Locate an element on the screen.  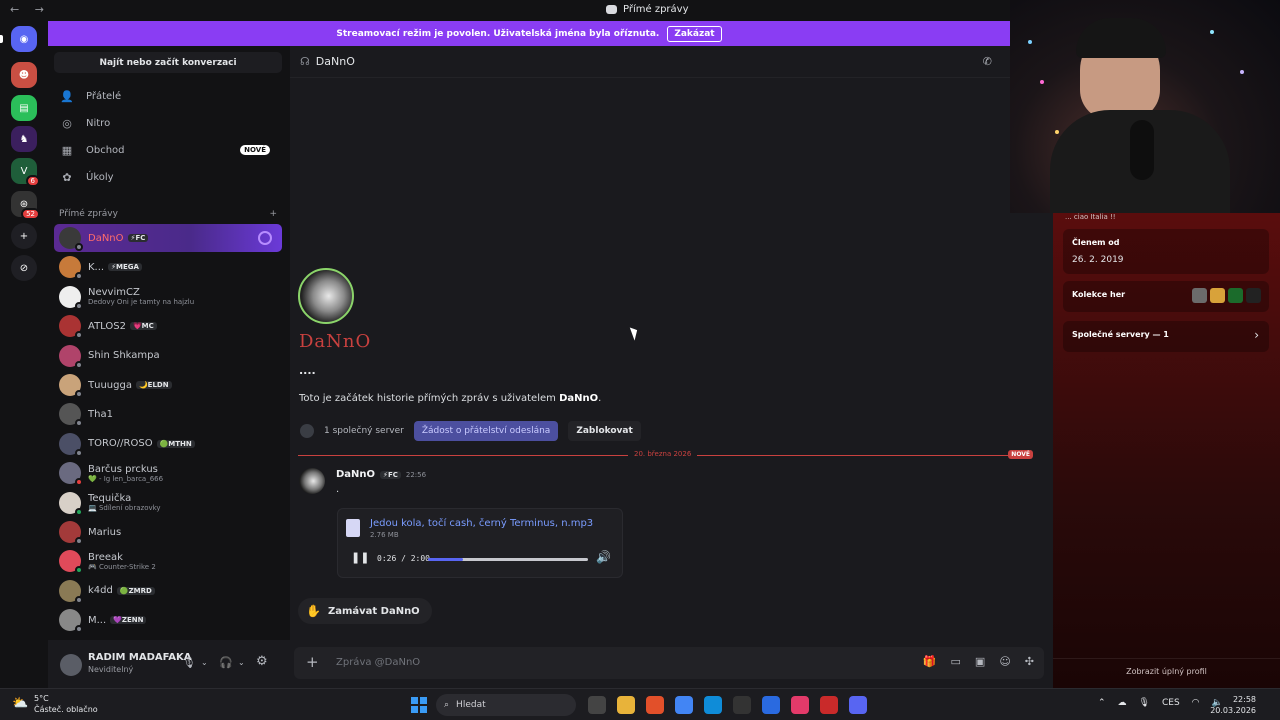
settings-gear-icon: ⚙ is located at coordinates (262, 661).